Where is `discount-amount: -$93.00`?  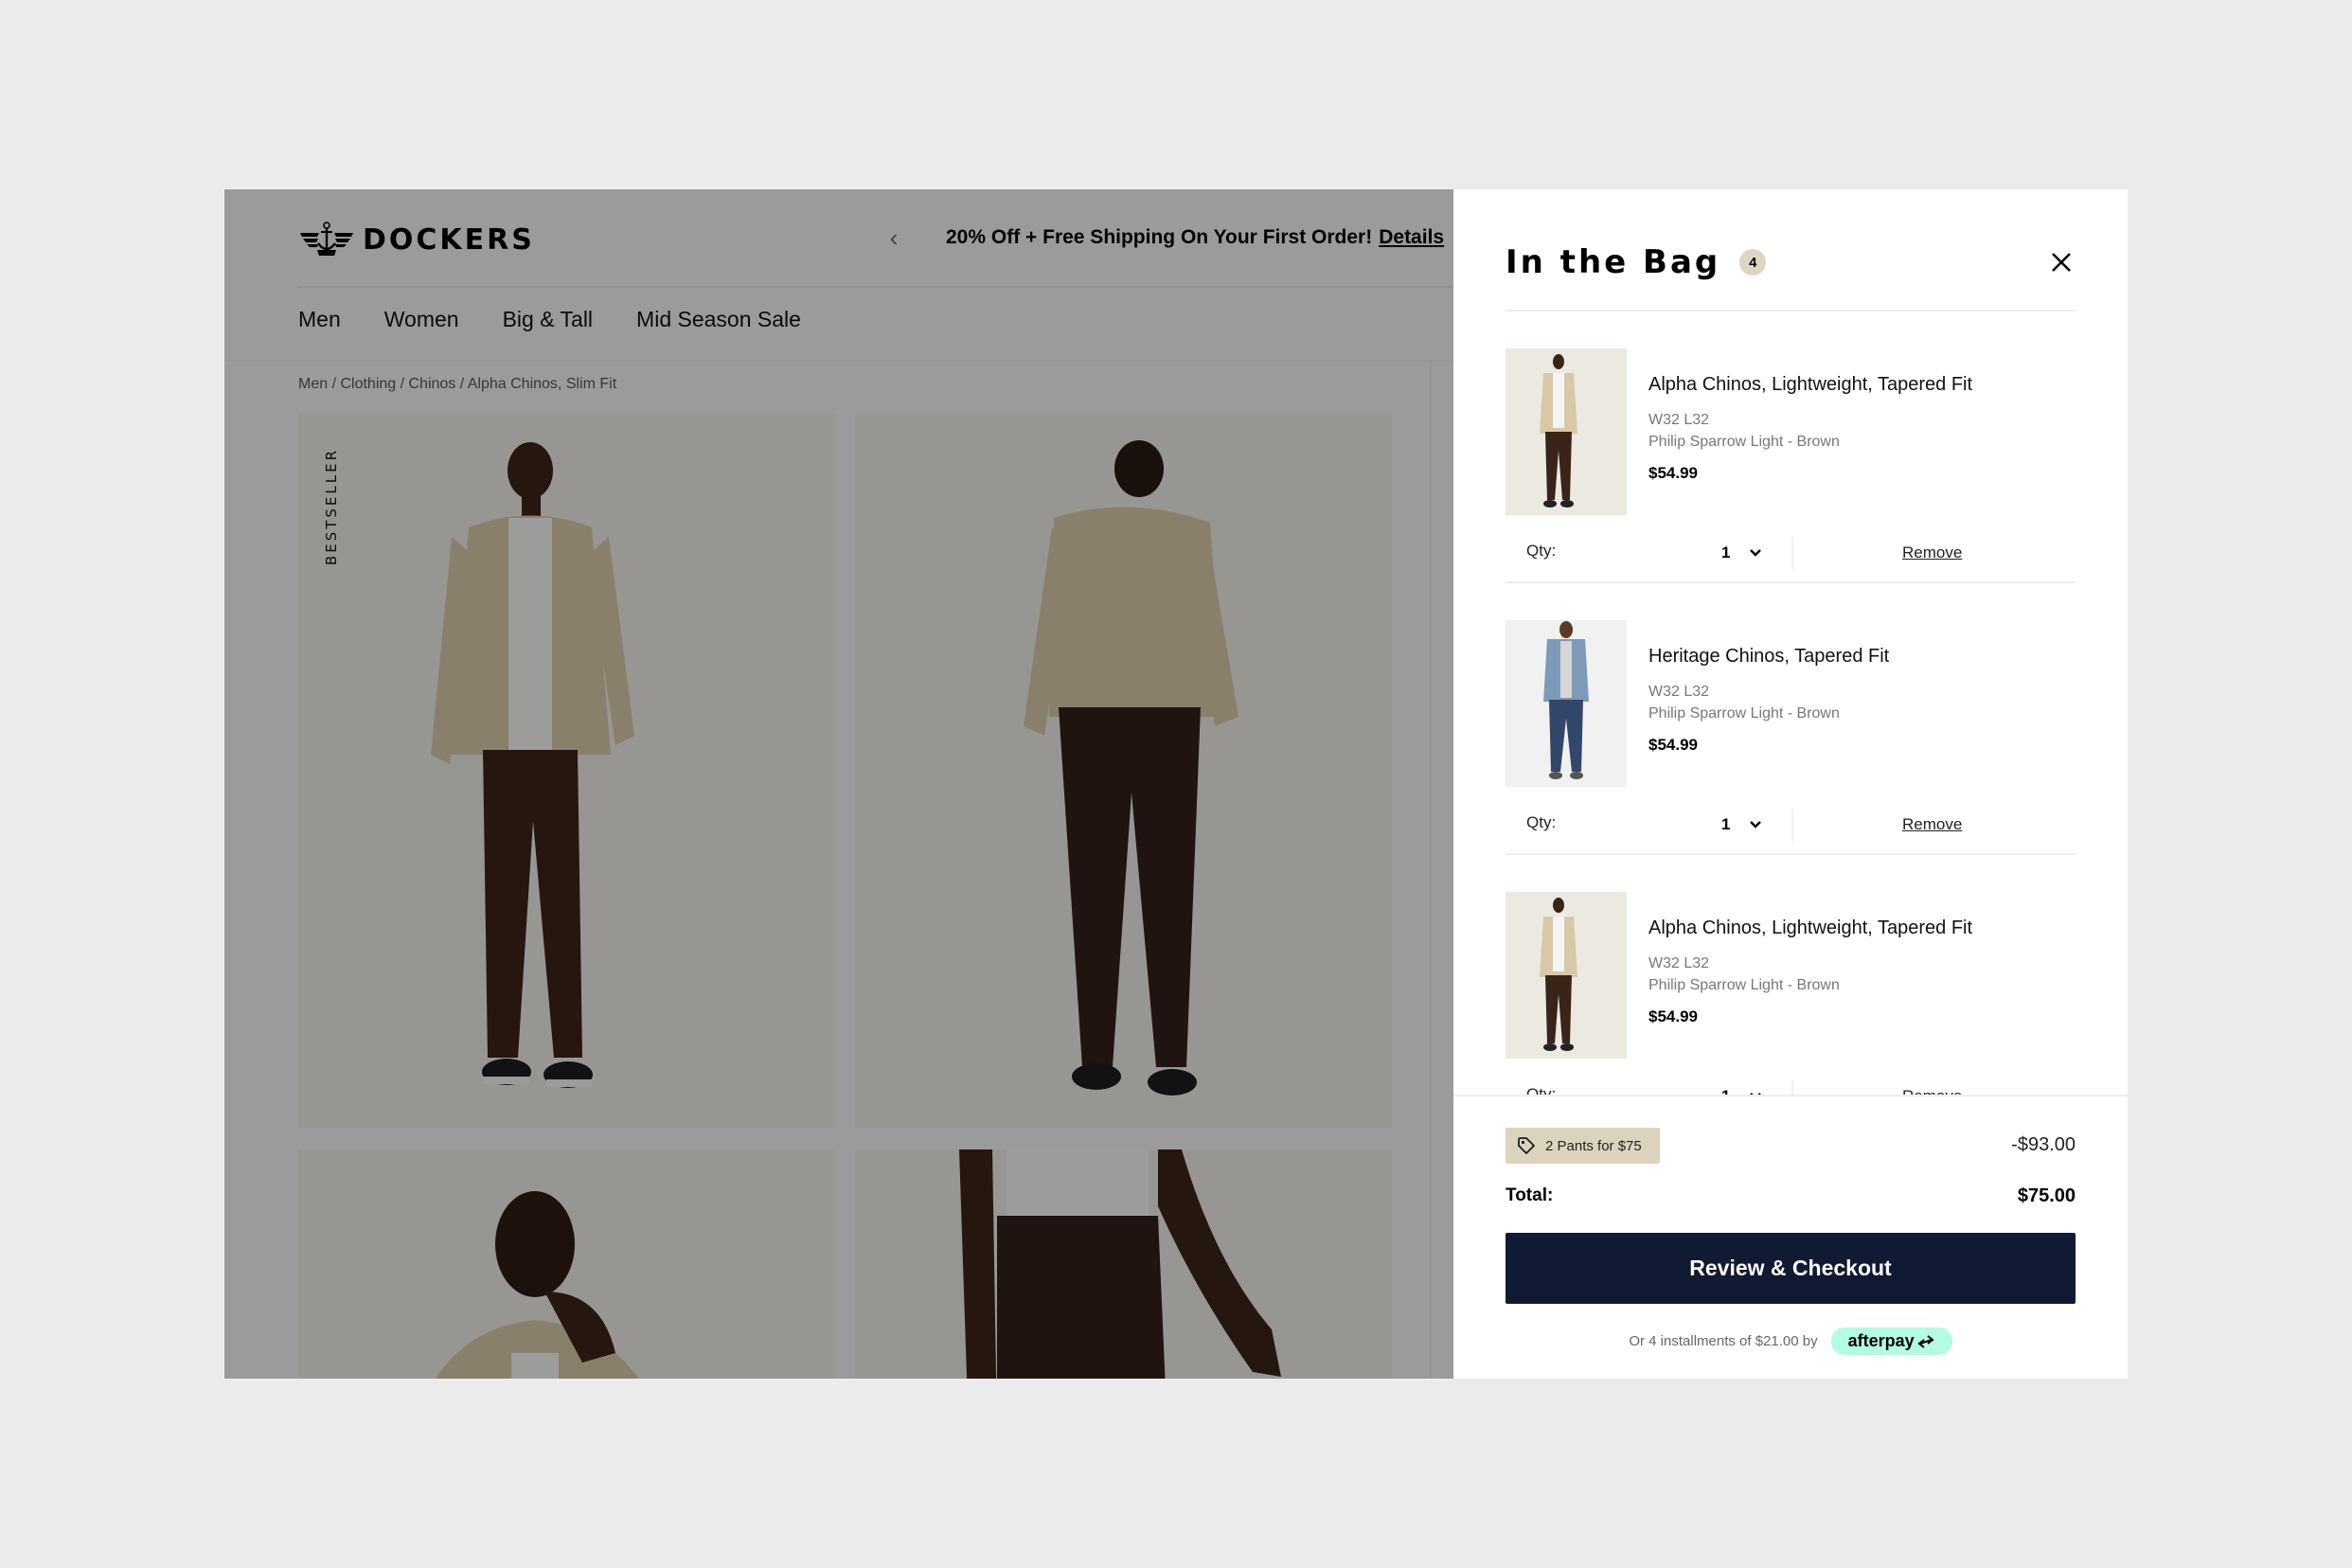
discount-amount: -$93.00 is located at coordinates (2043, 1144).